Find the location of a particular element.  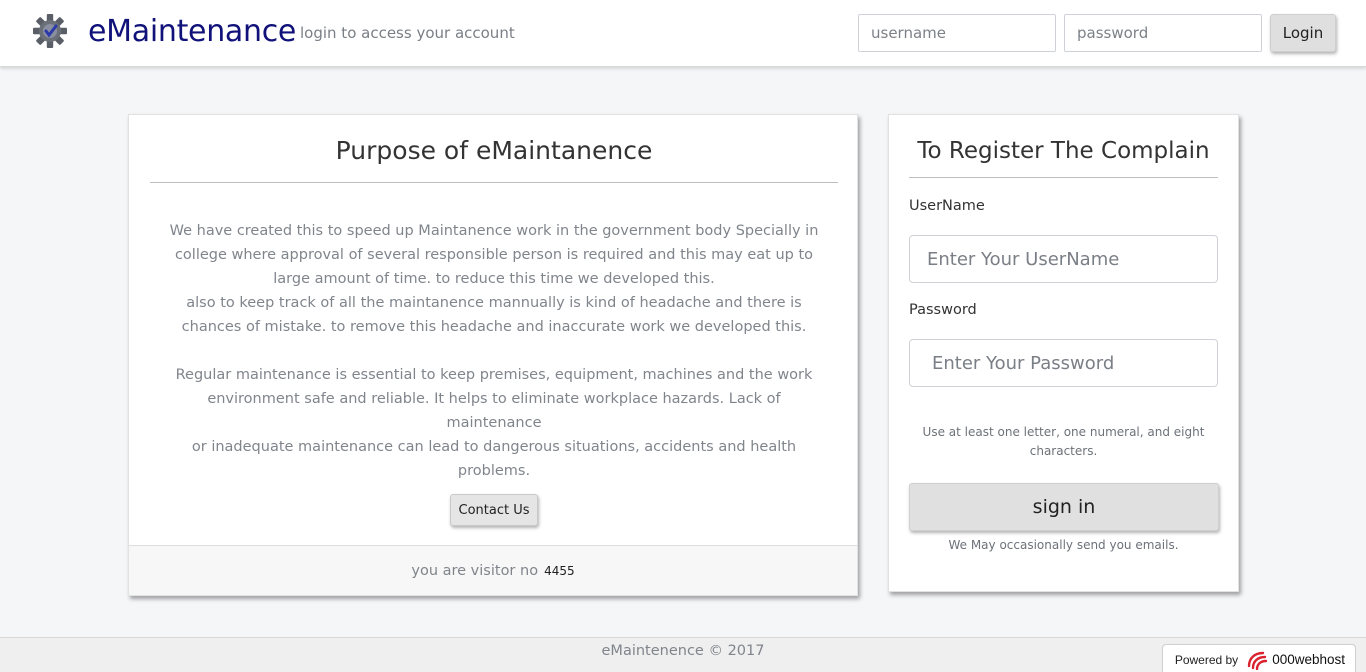

login-button: Login is located at coordinates (1303, 33).